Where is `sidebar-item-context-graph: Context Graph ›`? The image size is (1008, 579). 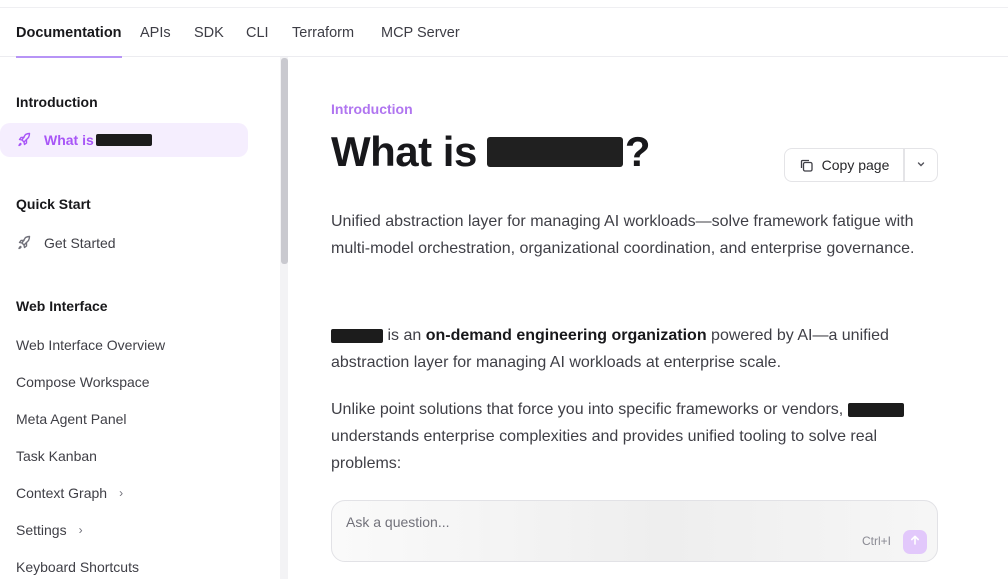
sidebar-item-context-graph: Context Graph › is located at coordinates (69, 493).